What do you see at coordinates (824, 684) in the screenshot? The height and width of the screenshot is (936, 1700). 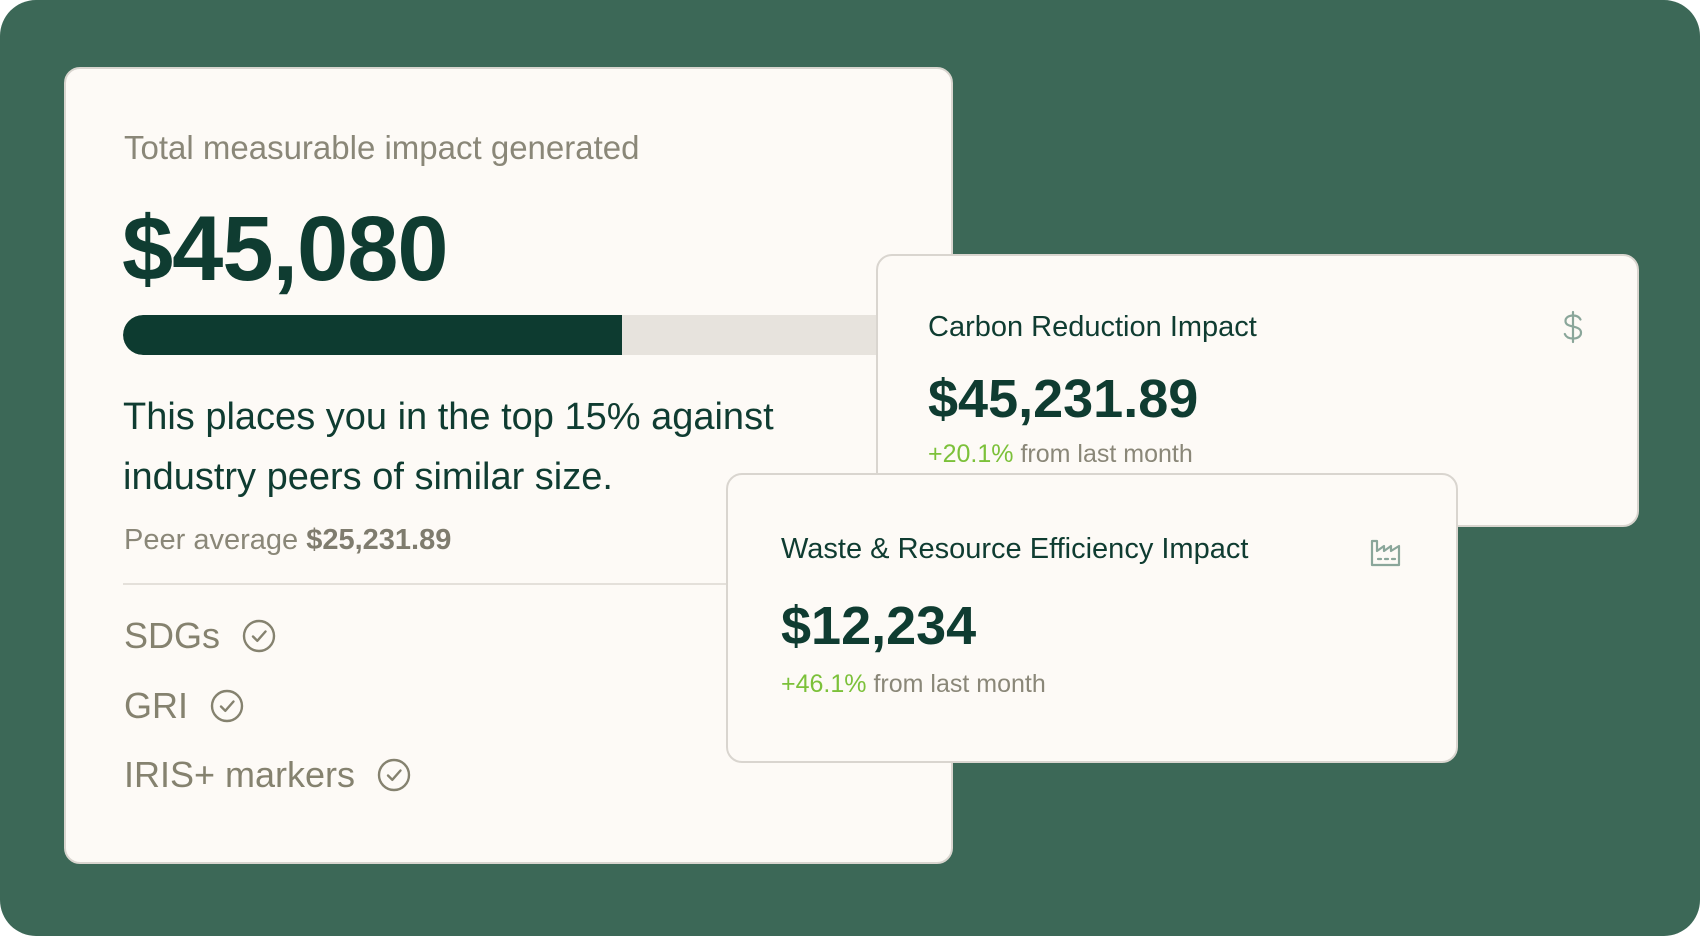 I see `change-percent: +46.1%` at bounding box center [824, 684].